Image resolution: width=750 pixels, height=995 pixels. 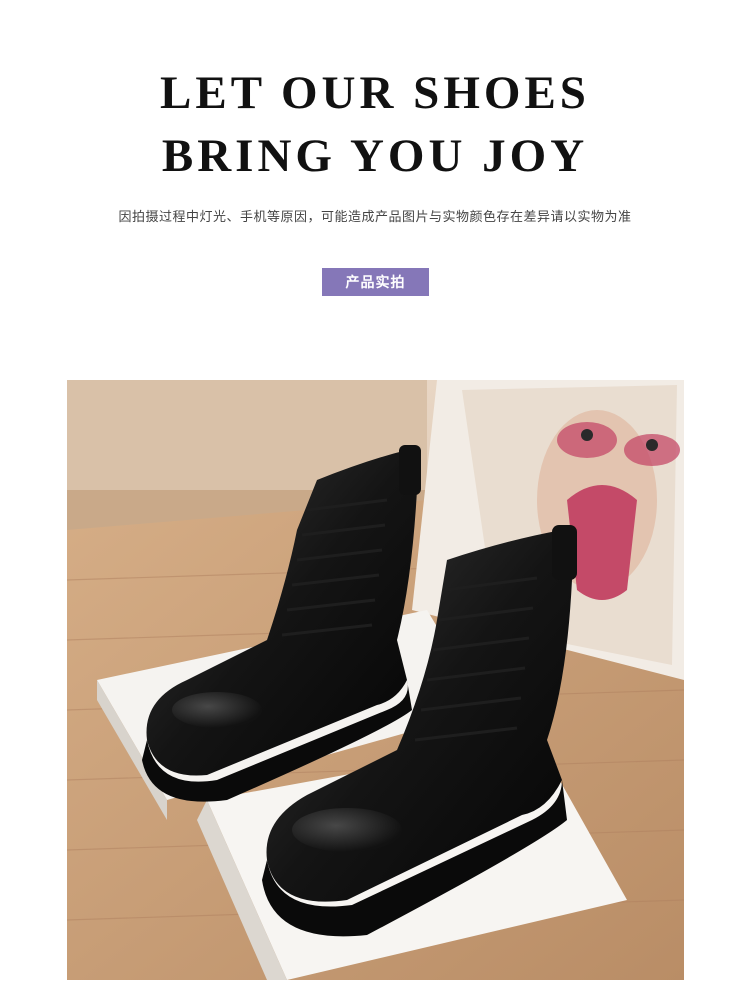 I want to click on headline-line-1: LET OUR SHOES, so click(x=375, y=93).